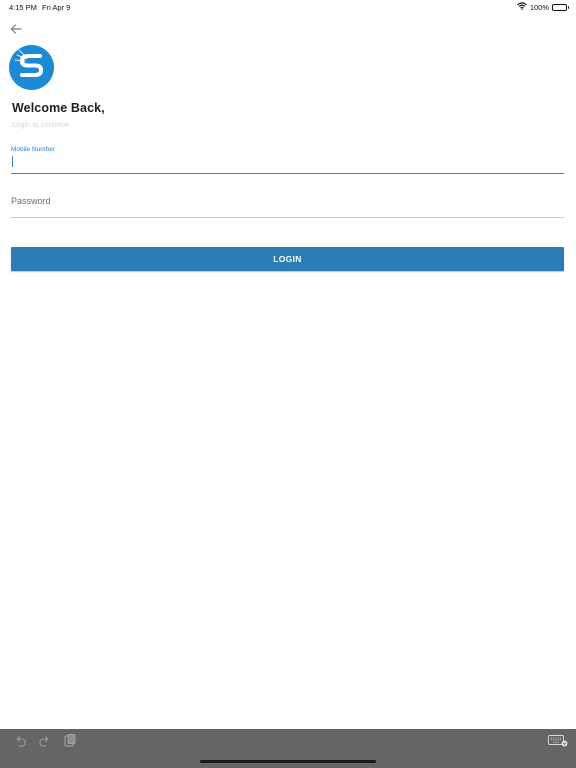 This screenshot has width=576, height=768. What do you see at coordinates (23, 7) in the screenshot?
I see `status-time: 4:15 PM` at bounding box center [23, 7].